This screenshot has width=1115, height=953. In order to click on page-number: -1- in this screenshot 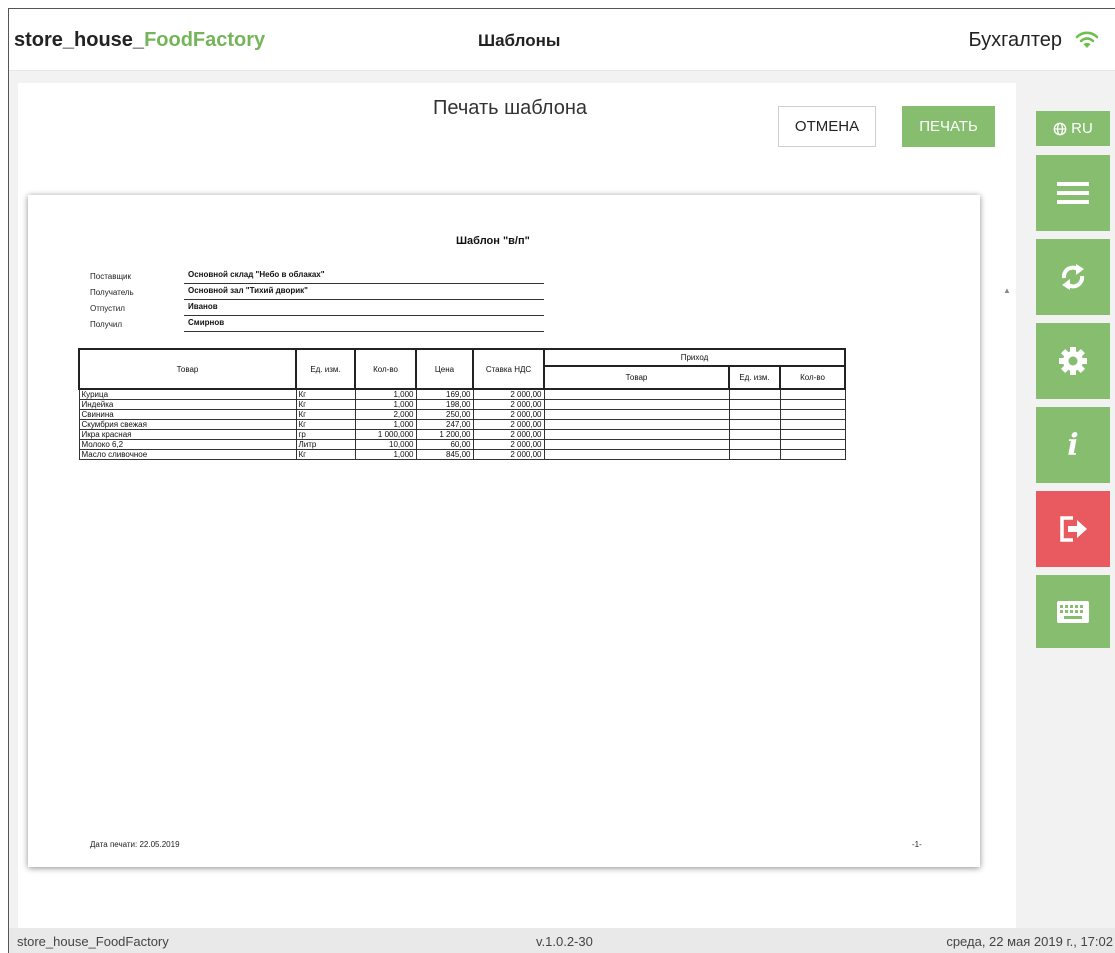, I will do `click(917, 844)`.